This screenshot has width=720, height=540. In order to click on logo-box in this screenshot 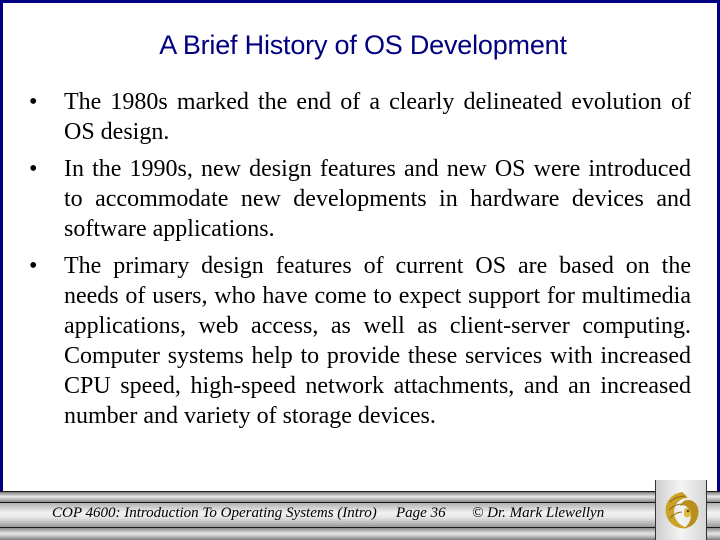, I will do `click(681, 510)`.